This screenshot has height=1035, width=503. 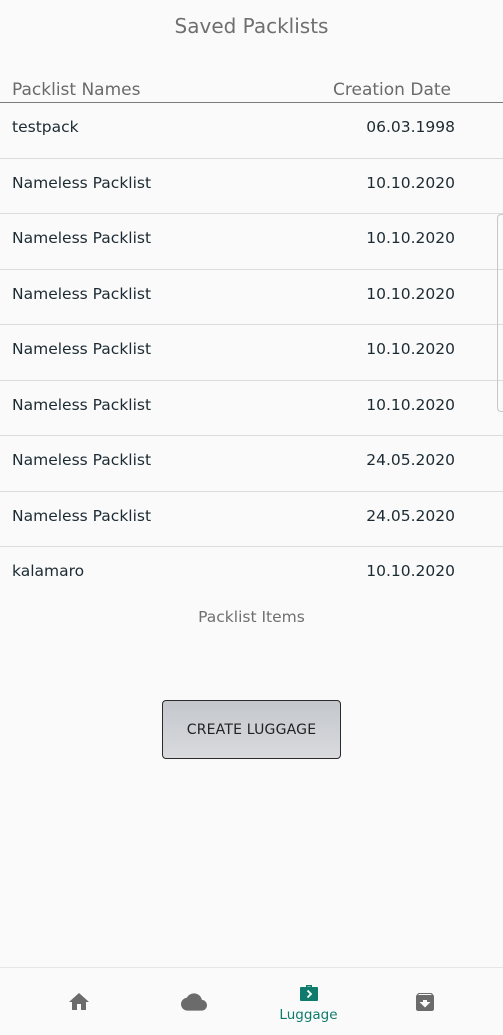 I want to click on scrollbar, so click(x=500, y=313).